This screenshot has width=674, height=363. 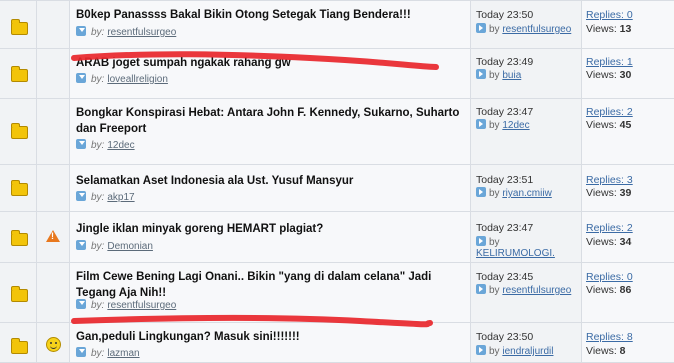 I want to click on last-post-time: Today 23:45, so click(x=505, y=277).